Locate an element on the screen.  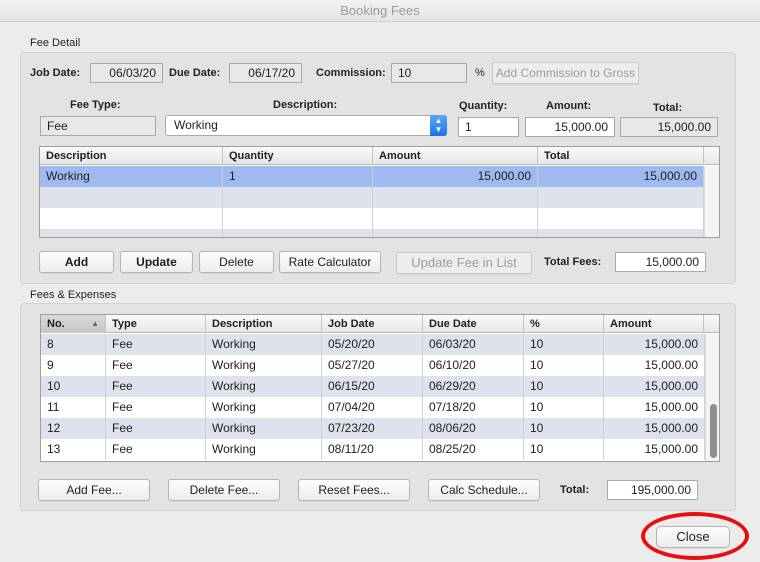
cell-due-date: 07/18/20 is located at coordinates (473, 407).